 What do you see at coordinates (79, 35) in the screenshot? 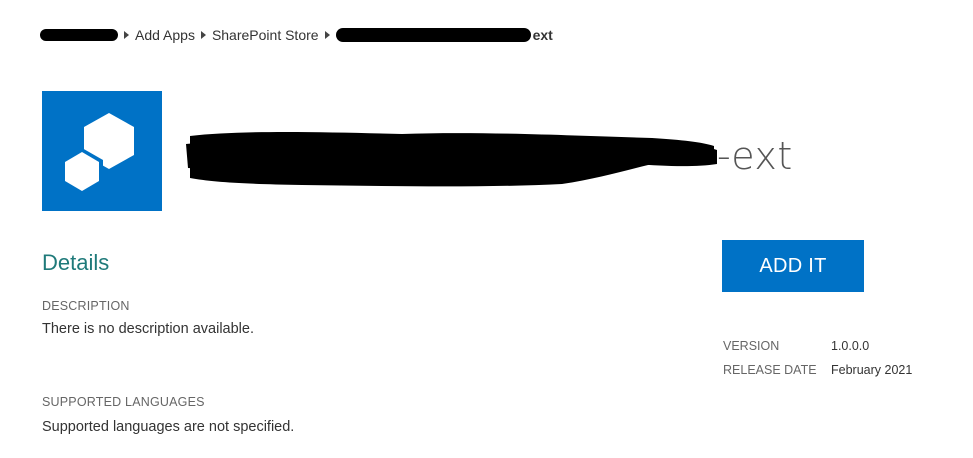
I see `redacted-breadcrumb-root` at bounding box center [79, 35].